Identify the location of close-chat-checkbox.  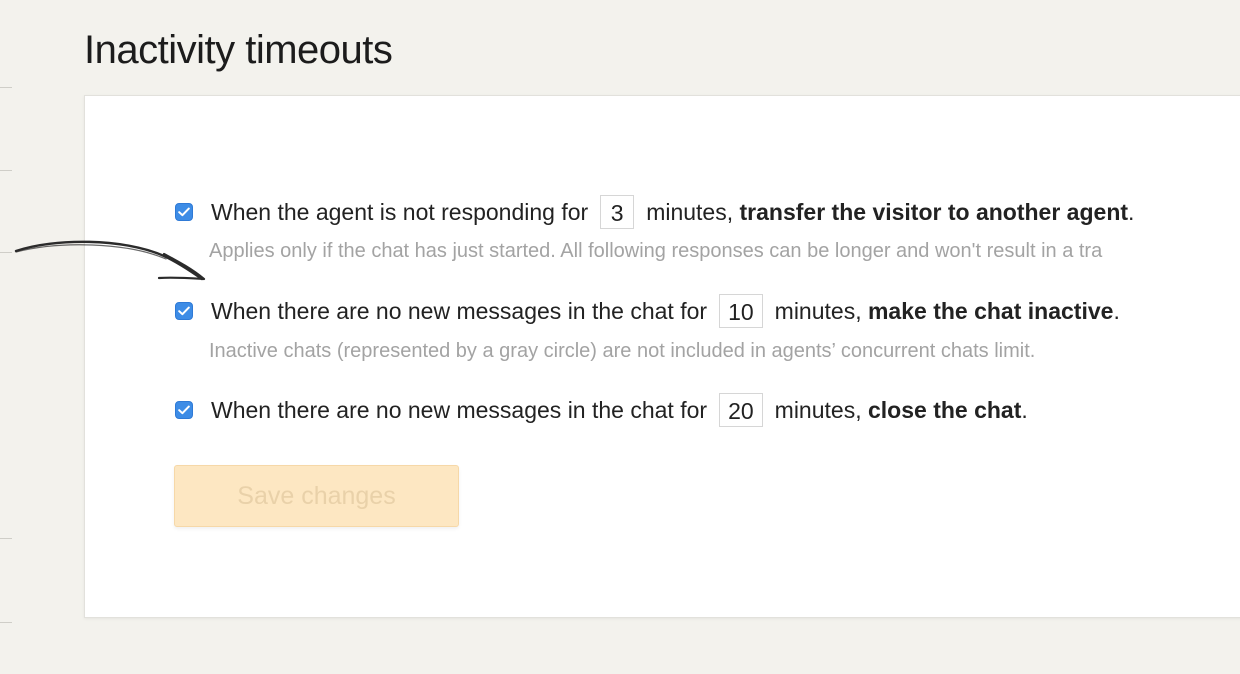
(184, 410).